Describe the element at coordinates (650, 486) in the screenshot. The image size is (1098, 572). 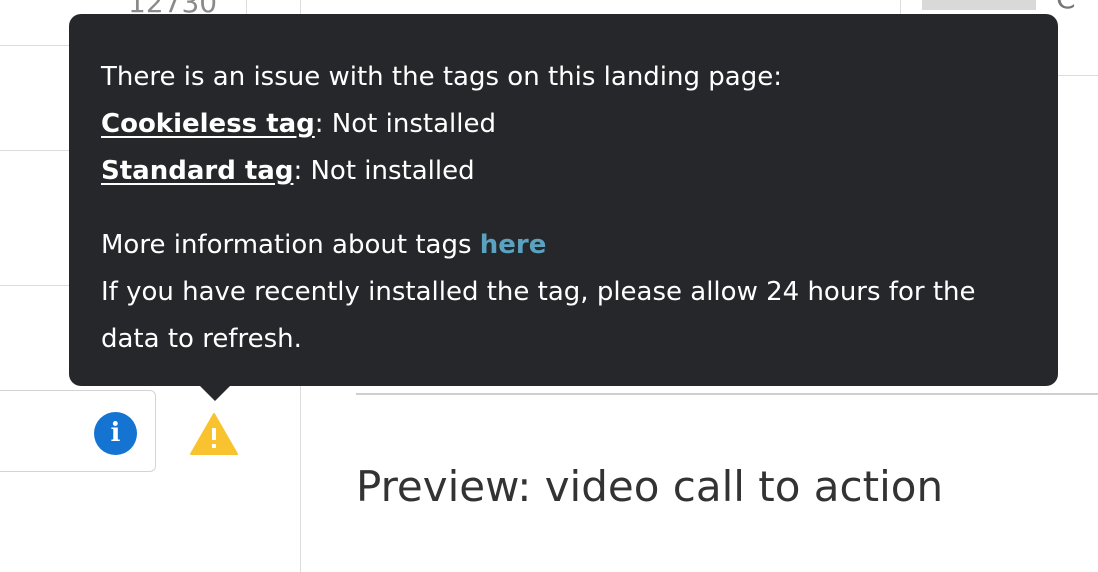
I see `preview-title: Preview: video call to action` at that location.